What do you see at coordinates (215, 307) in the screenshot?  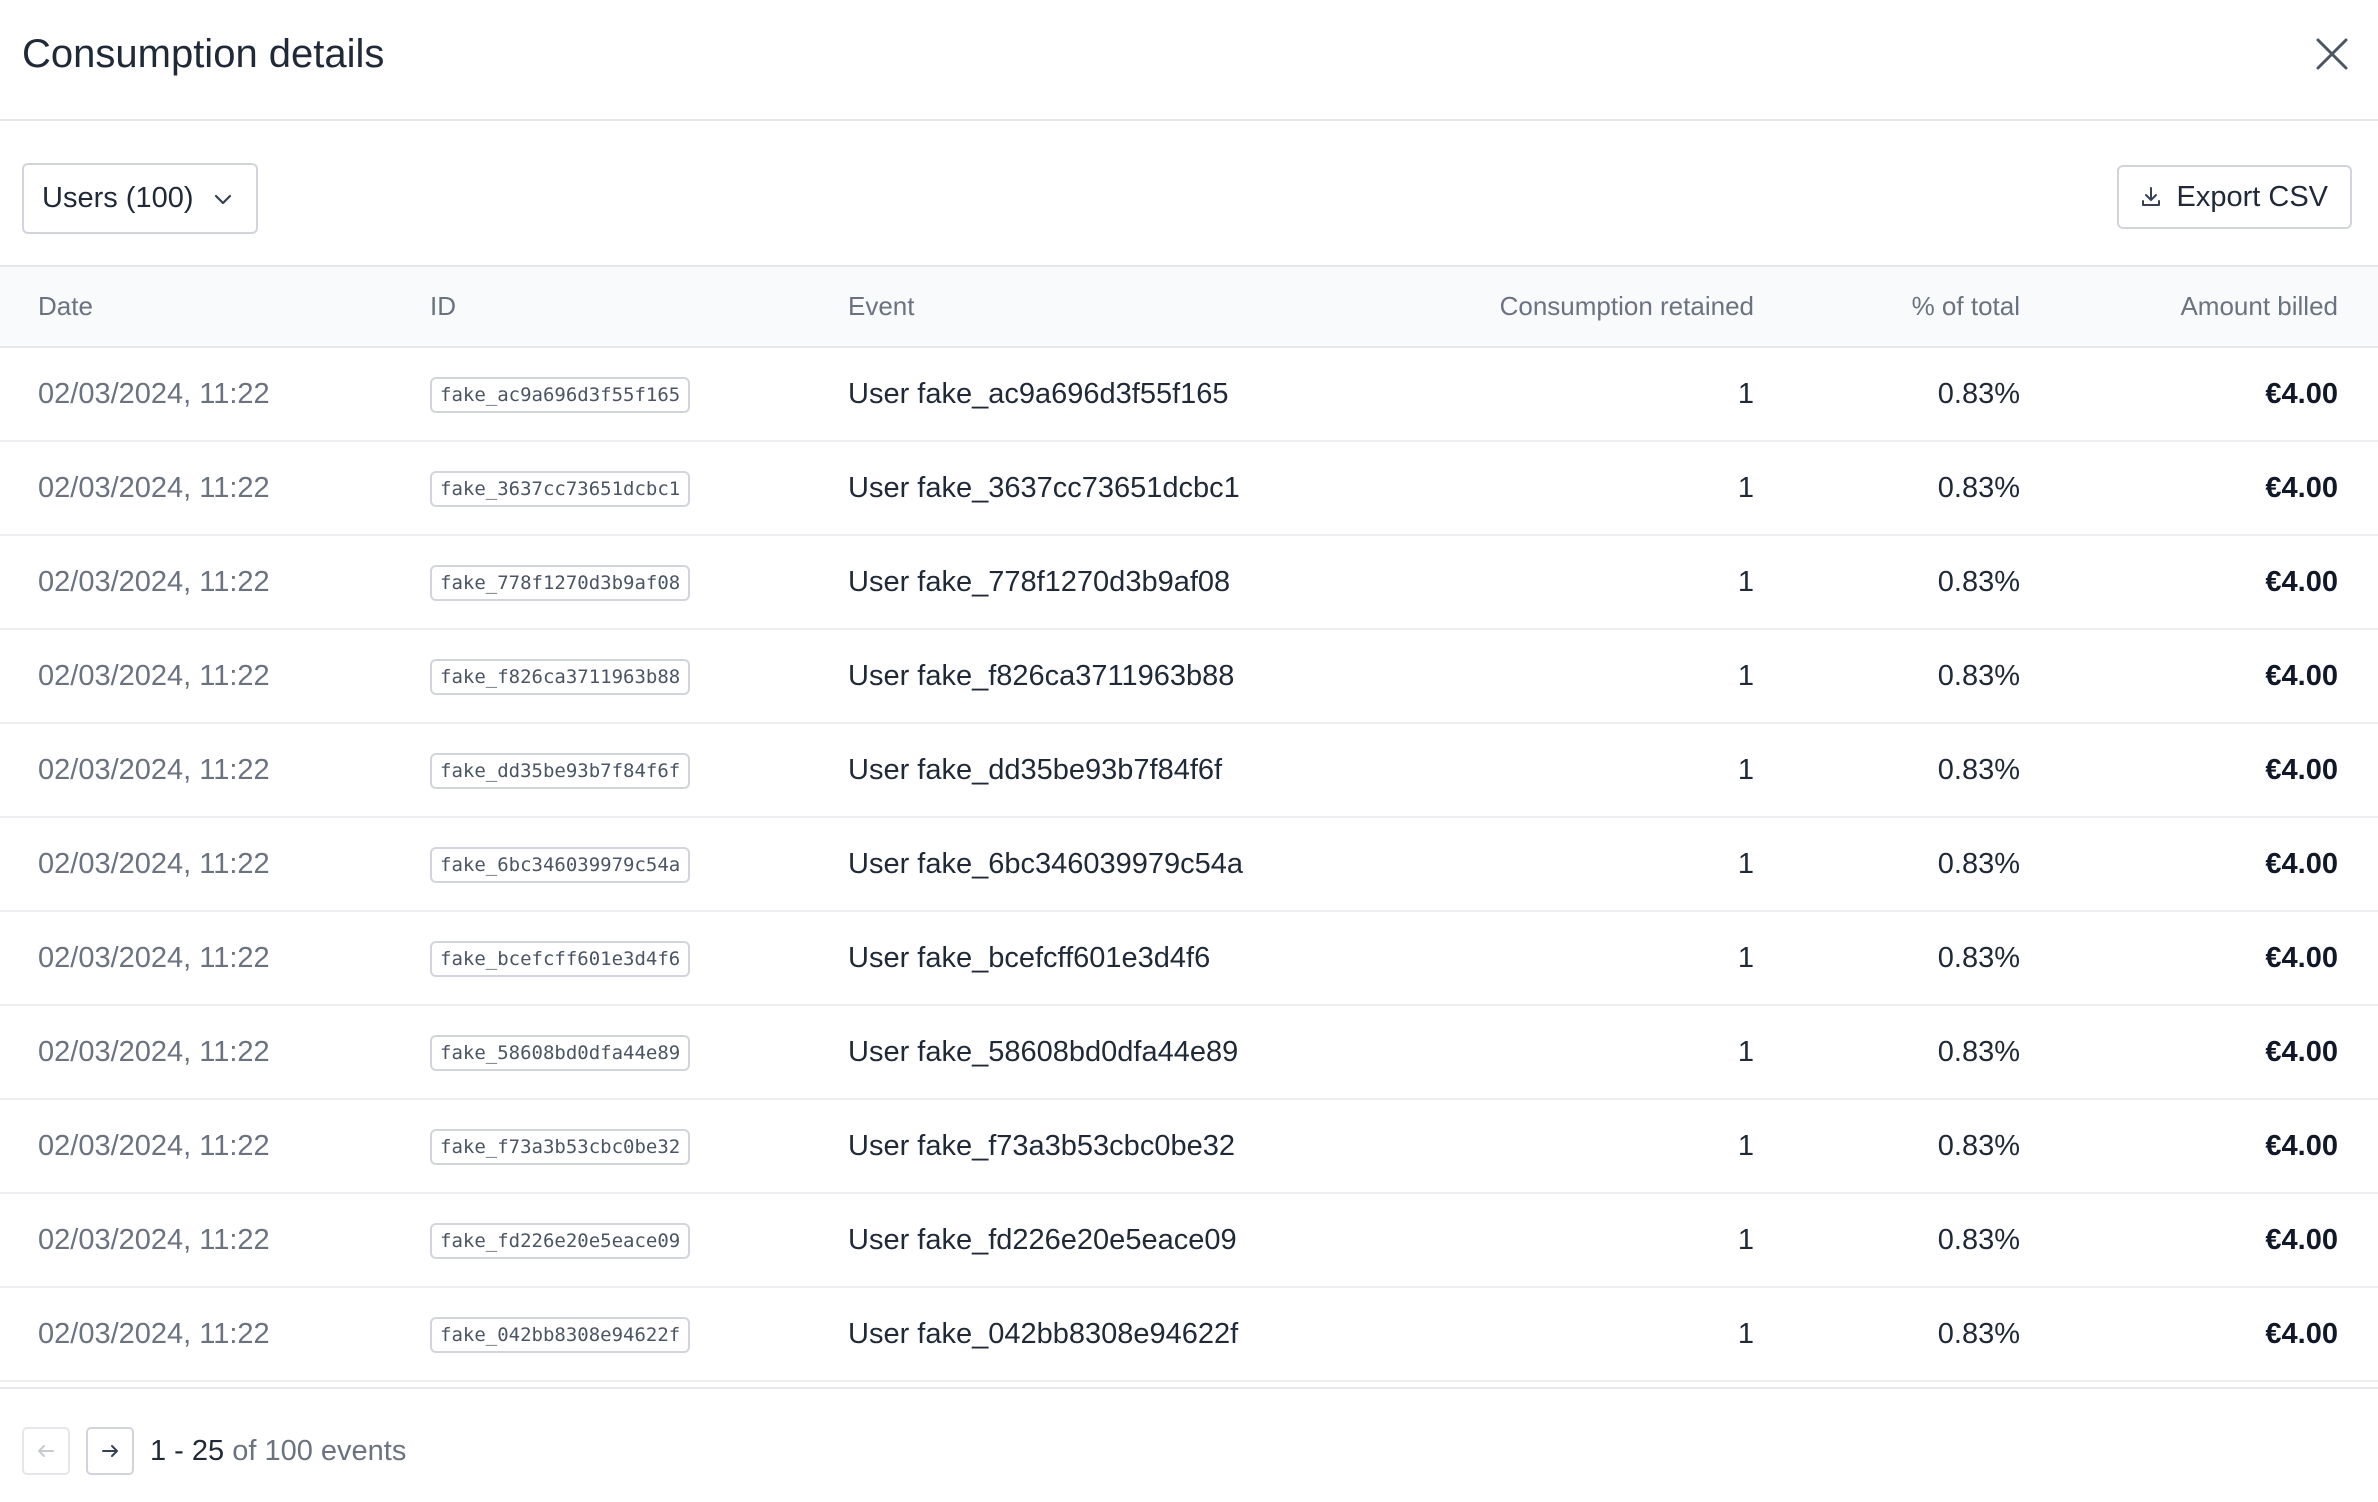 I see `column-header-date: Date` at bounding box center [215, 307].